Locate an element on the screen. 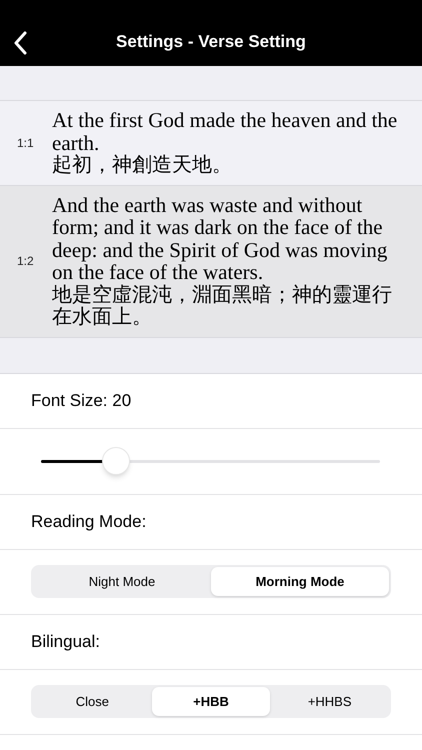 The height and width of the screenshot is (750, 422). segment-tab: Close is located at coordinates (92, 701).